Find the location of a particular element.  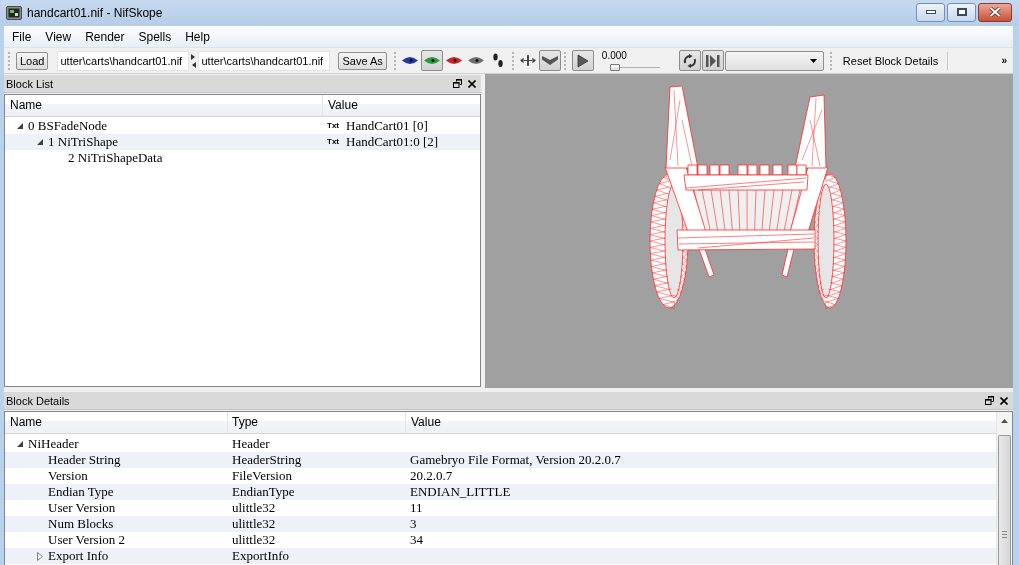

chevron-down-icon is located at coordinates (549, 60).